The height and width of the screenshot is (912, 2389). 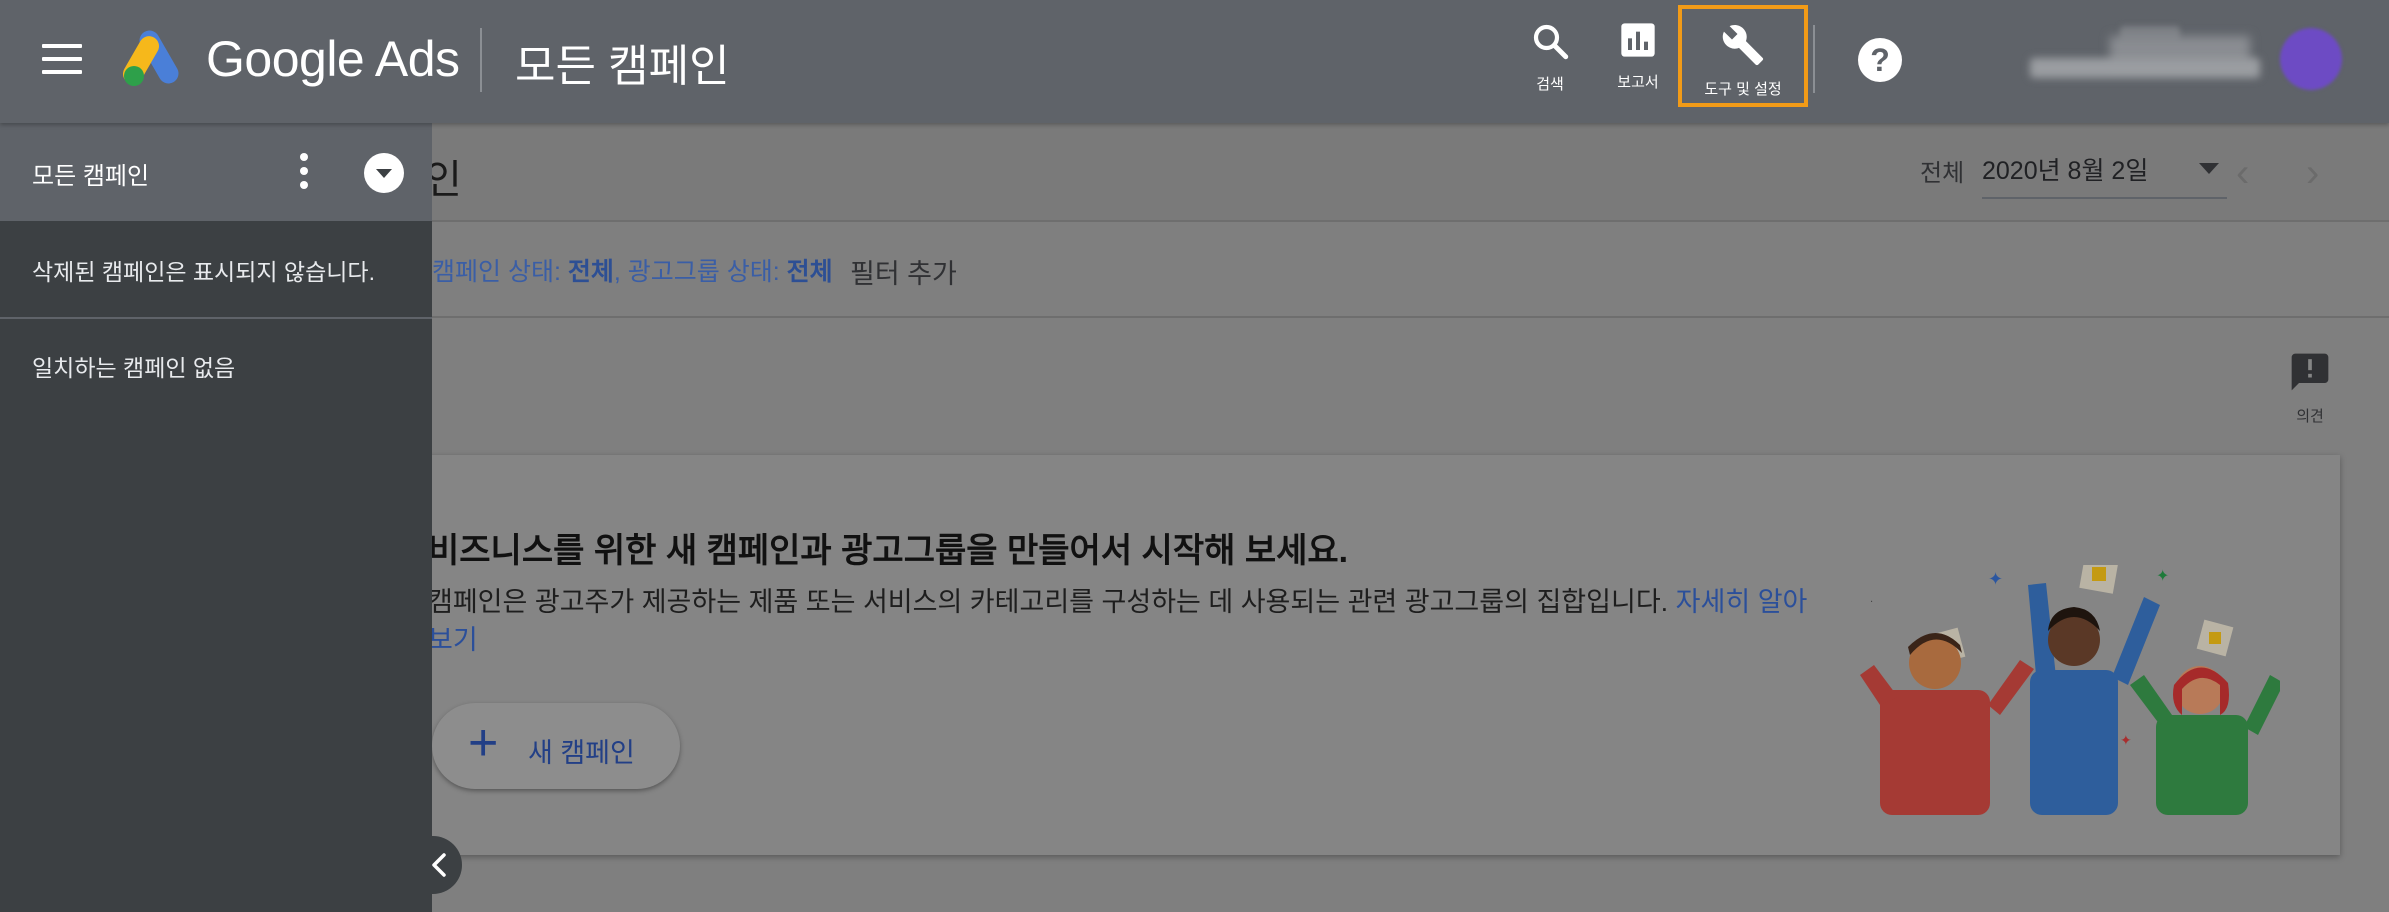 I want to click on search-label: 검색, so click(x=1550, y=84).